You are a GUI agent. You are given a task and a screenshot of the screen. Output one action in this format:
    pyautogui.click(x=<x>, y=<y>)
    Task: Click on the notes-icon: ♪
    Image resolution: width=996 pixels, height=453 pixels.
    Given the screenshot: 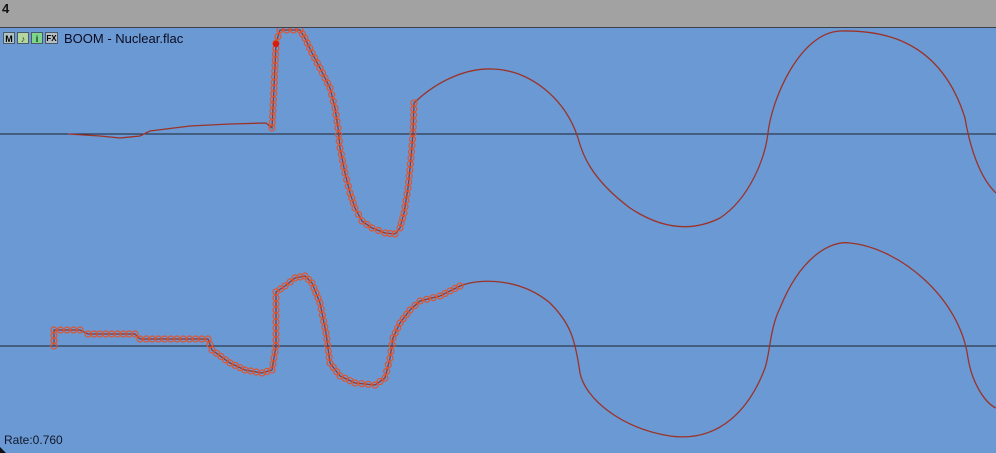 What is the action you would take?
    pyautogui.click(x=23, y=38)
    